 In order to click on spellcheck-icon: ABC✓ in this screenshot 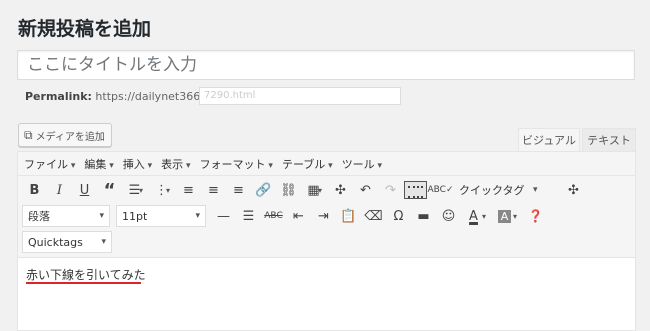, I will do `click(441, 190)`.